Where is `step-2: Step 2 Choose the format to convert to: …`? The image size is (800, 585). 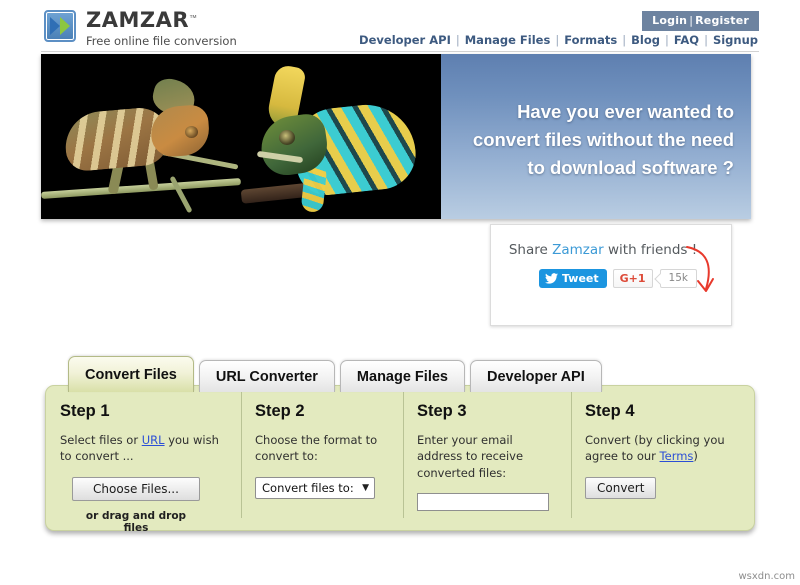 step-2: Step 2 Choose the format to convert to: … is located at coordinates (322, 458).